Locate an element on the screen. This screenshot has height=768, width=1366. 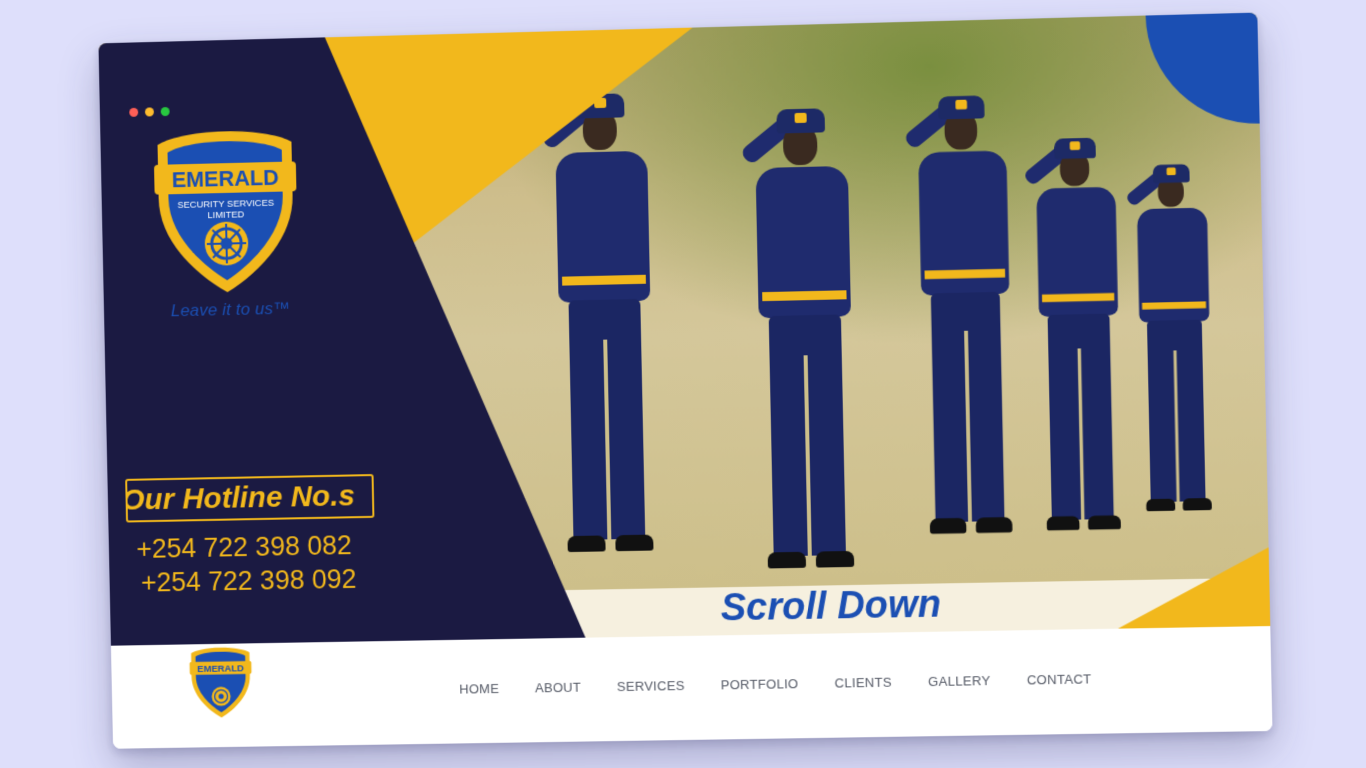
nav-clients-link: CLIENTS is located at coordinates (863, 683).